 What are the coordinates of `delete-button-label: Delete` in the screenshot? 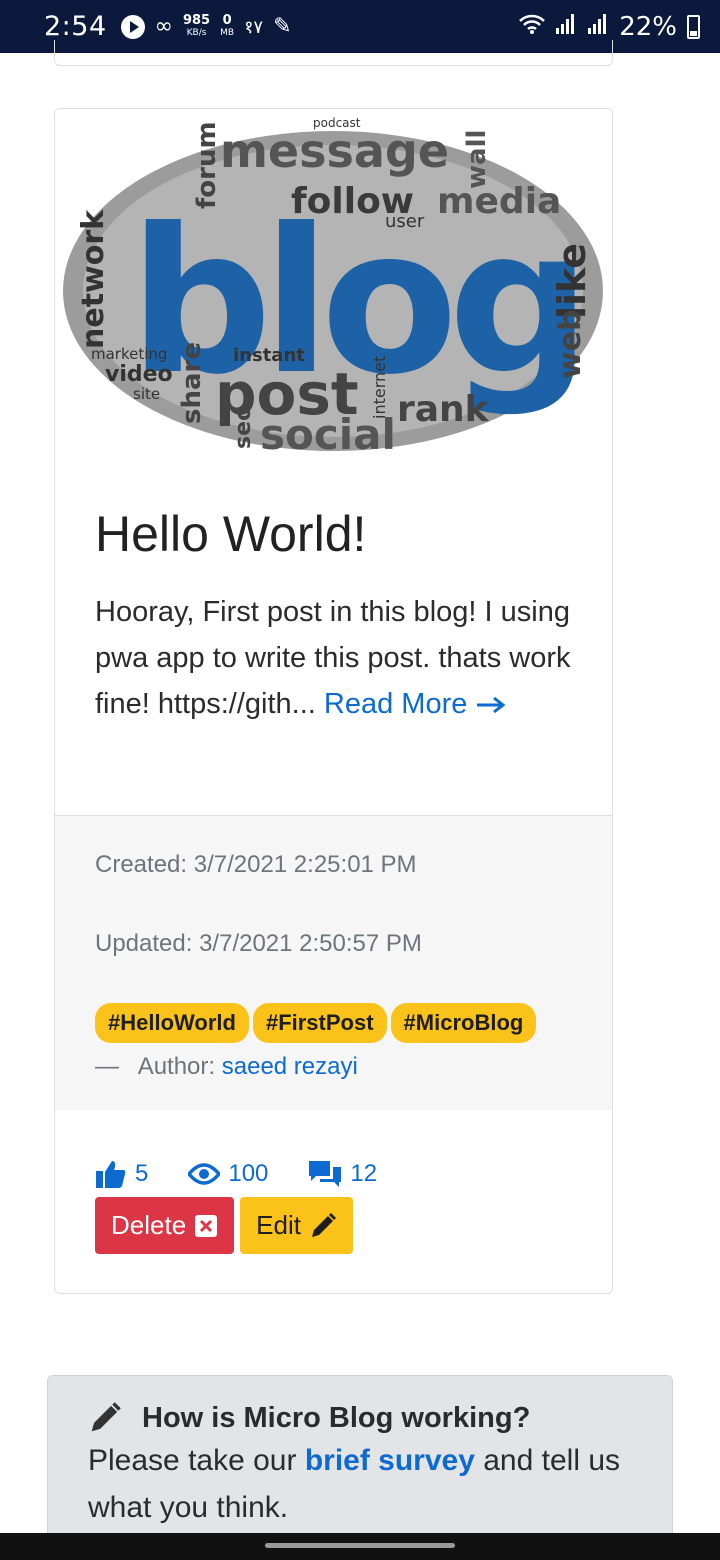 It's located at (149, 1225).